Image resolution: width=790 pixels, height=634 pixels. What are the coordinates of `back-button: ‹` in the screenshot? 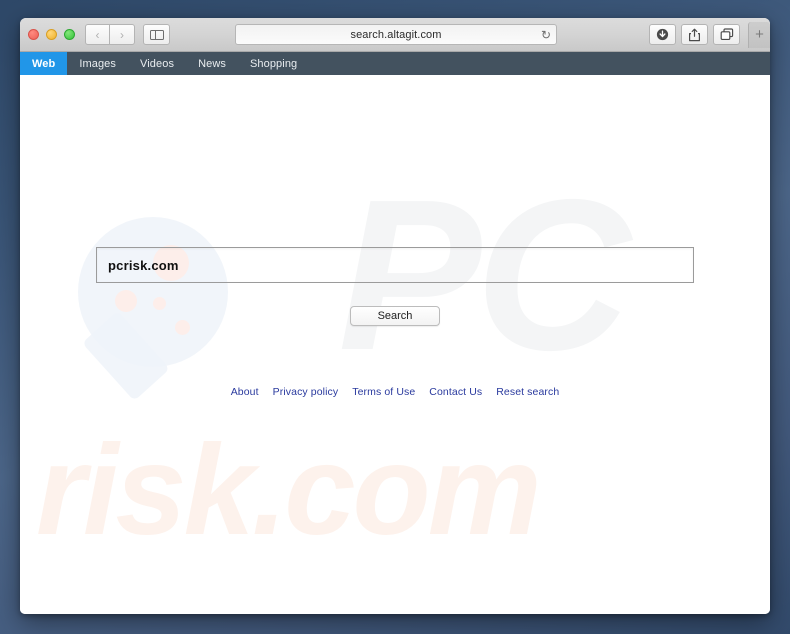 It's located at (97, 34).